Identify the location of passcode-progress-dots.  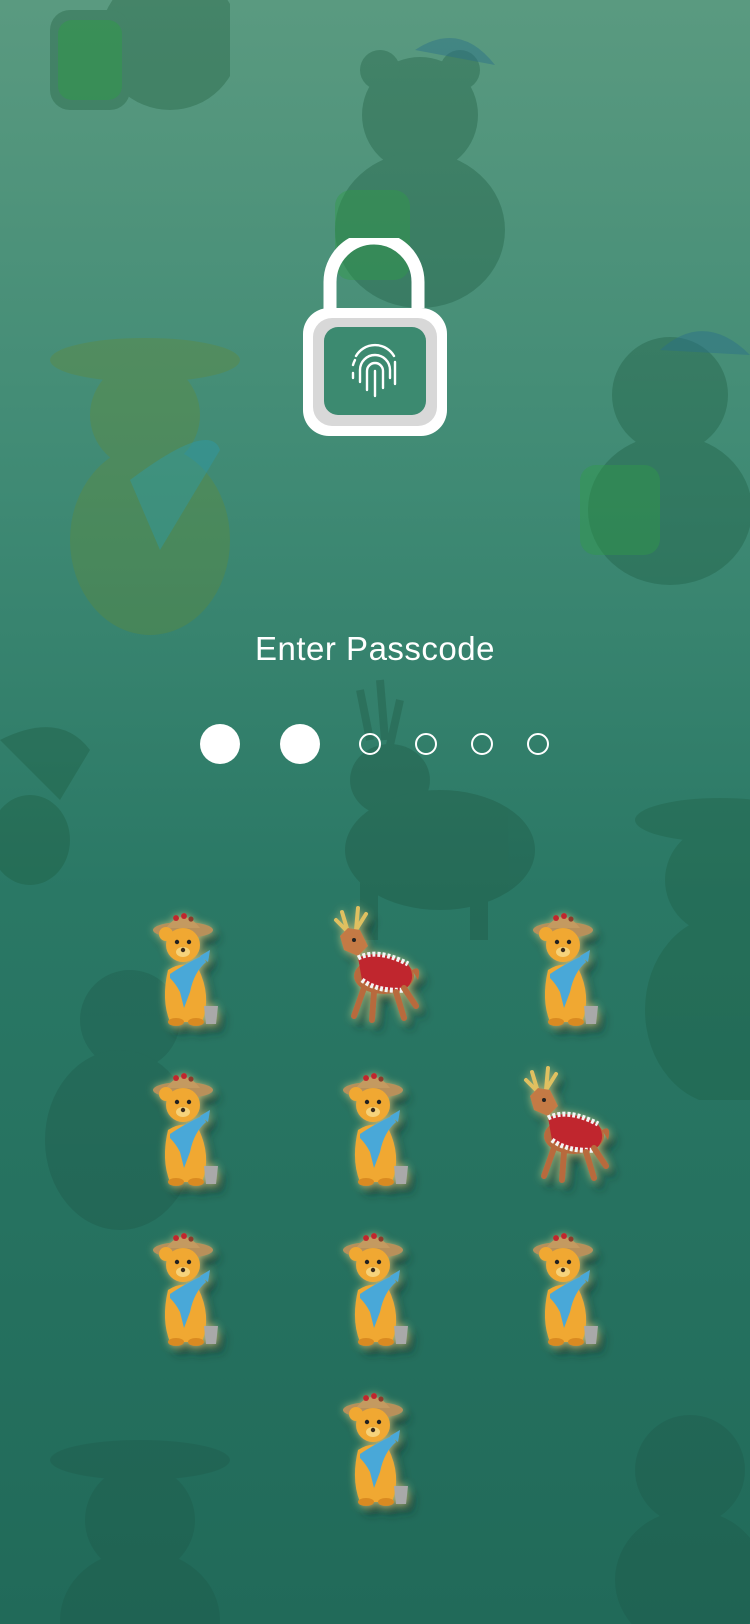
(375, 744).